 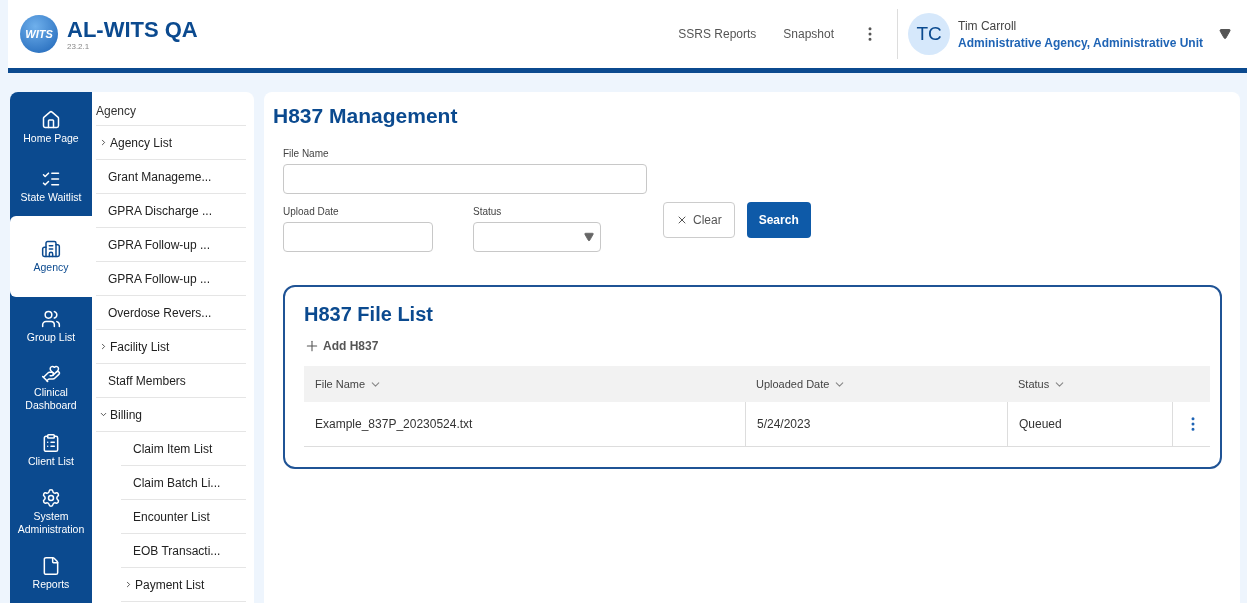 What do you see at coordinates (132, 29) in the screenshot?
I see `app-title: AL-WITS QA` at bounding box center [132, 29].